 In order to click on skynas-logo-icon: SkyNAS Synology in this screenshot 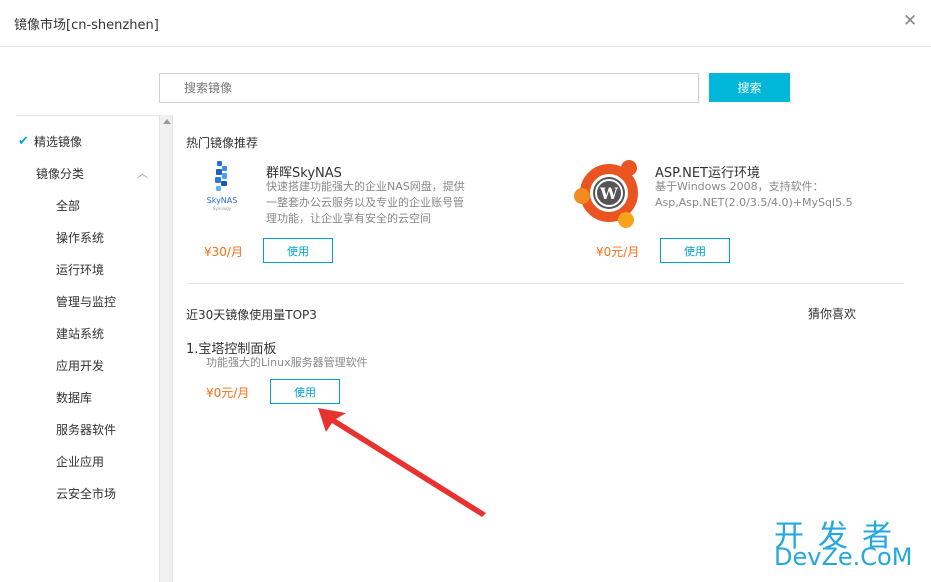, I will do `click(222, 186)`.